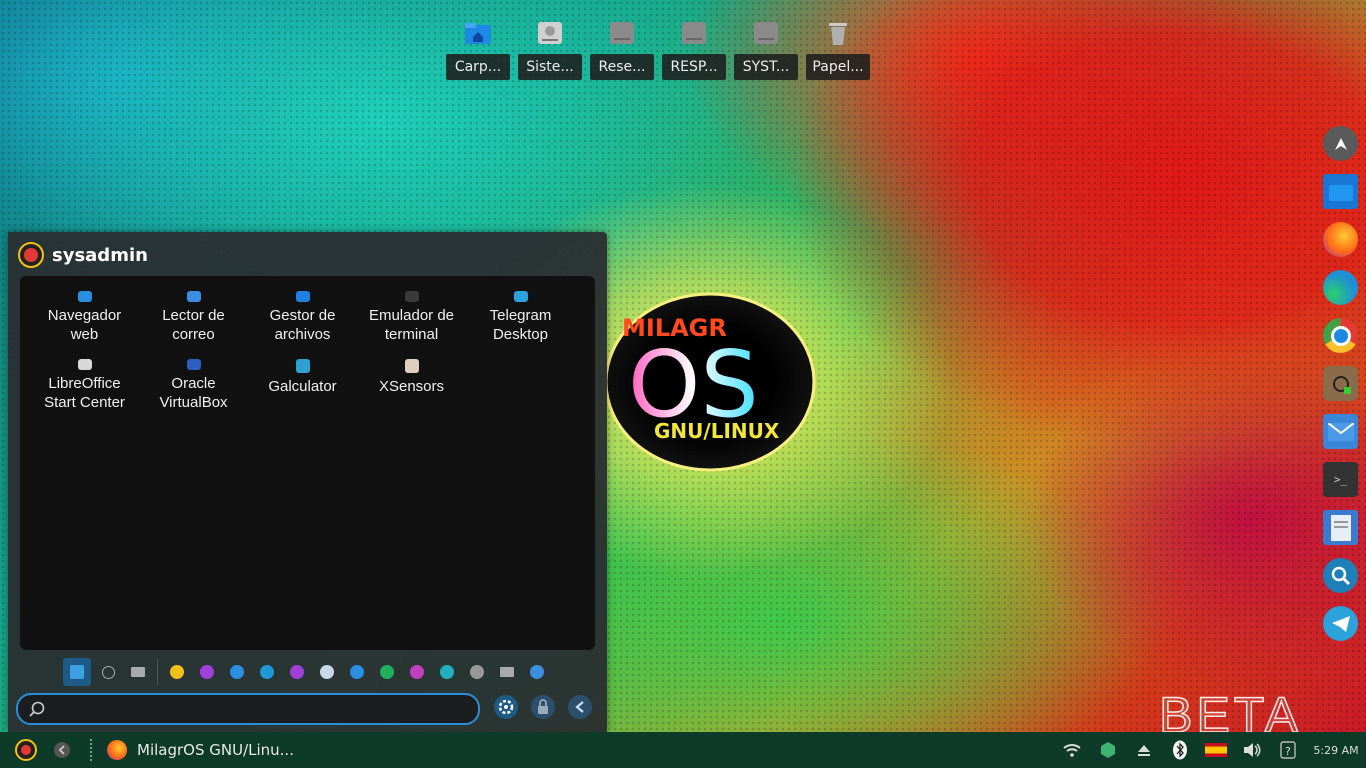 This screenshot has width=1366, height=768. What do you see at coordinates (411, 366) in the screenshot?
I see `sensors-icon` at bounding box center [411, 366].